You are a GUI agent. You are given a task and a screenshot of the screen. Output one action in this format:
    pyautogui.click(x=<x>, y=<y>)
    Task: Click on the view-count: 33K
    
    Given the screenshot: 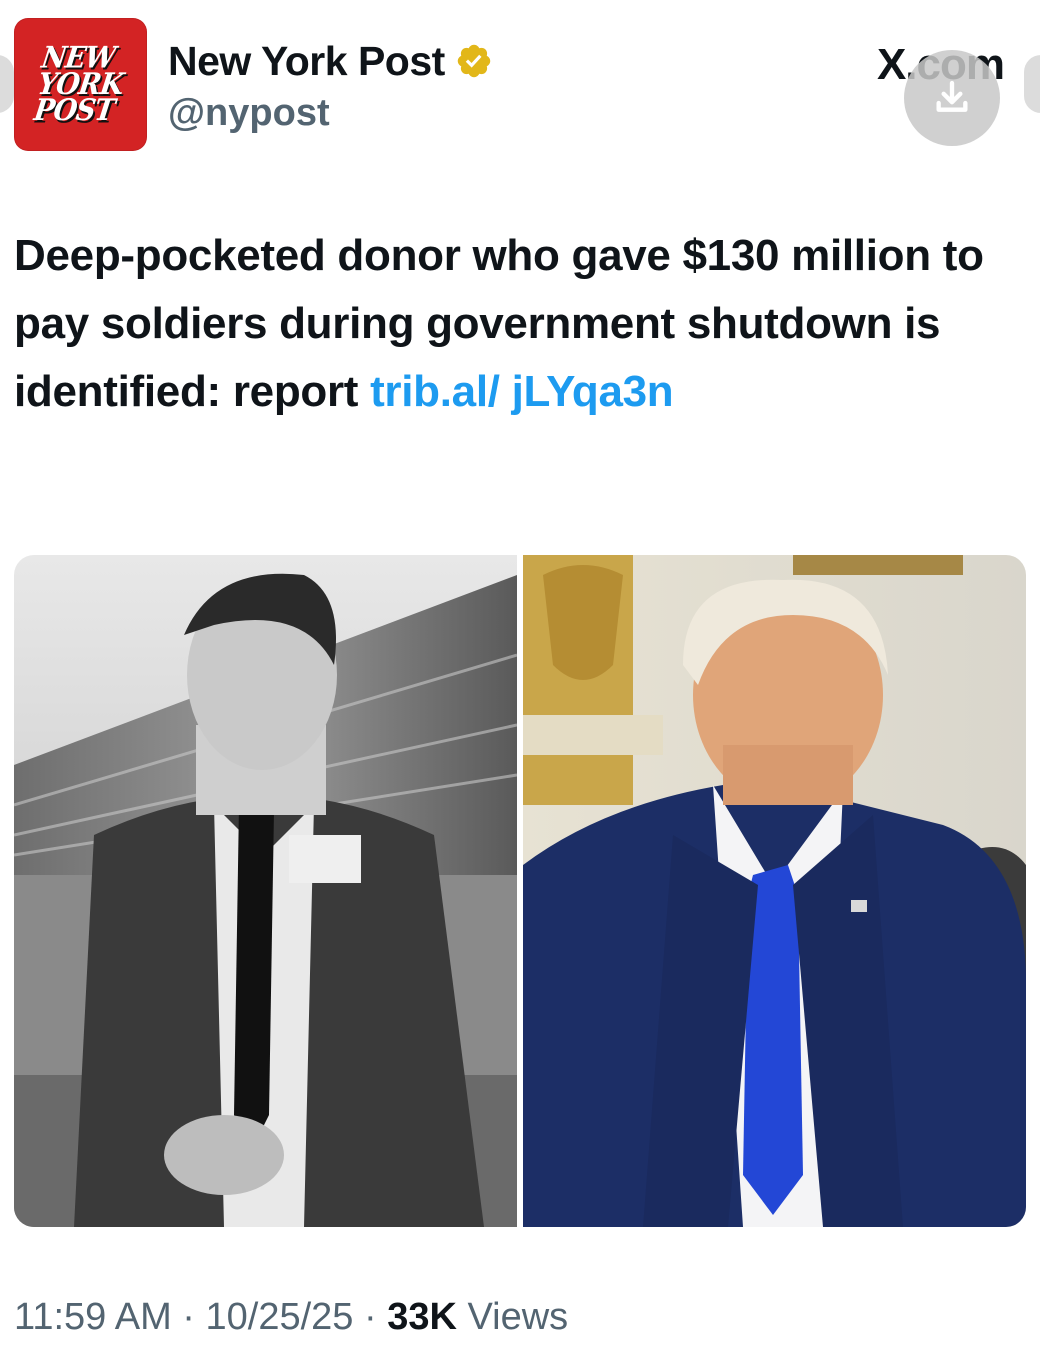 What is the action you would take?
    pyautogui.click(x=422, y=1317)
    